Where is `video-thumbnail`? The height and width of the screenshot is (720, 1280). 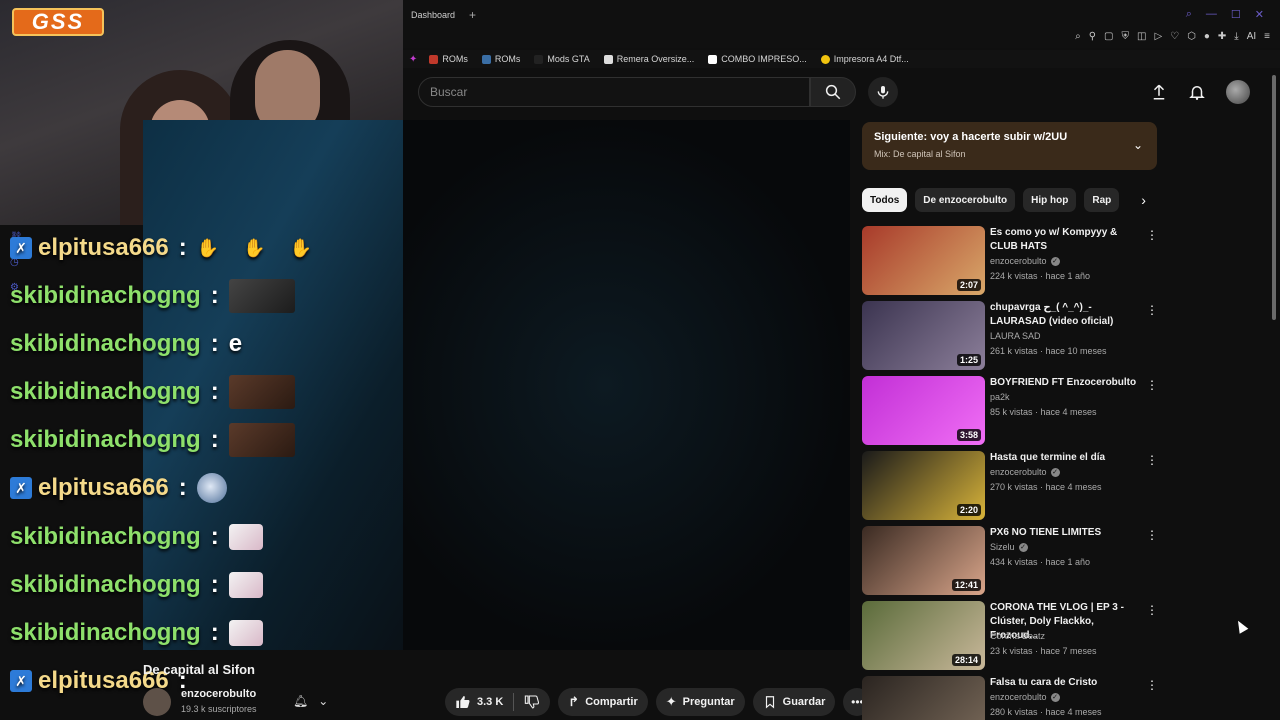
video-thumbnail is located at coordinates (923, 698).